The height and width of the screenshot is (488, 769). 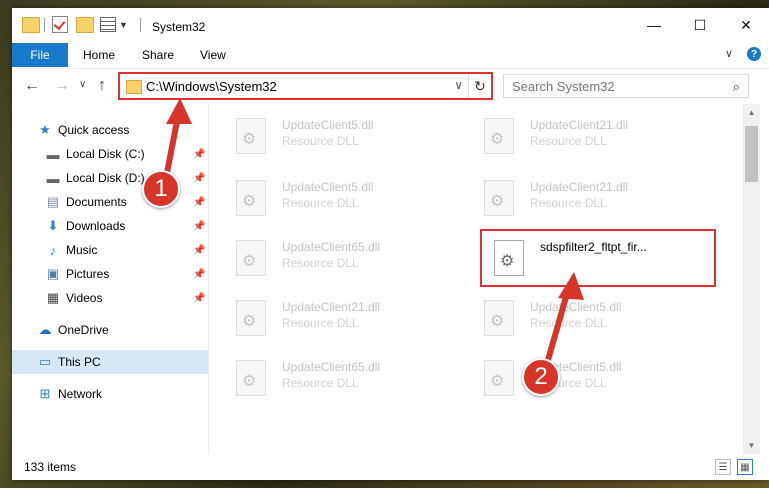 I want to click on network-icon: ⊞, so click(x=45, y=393).